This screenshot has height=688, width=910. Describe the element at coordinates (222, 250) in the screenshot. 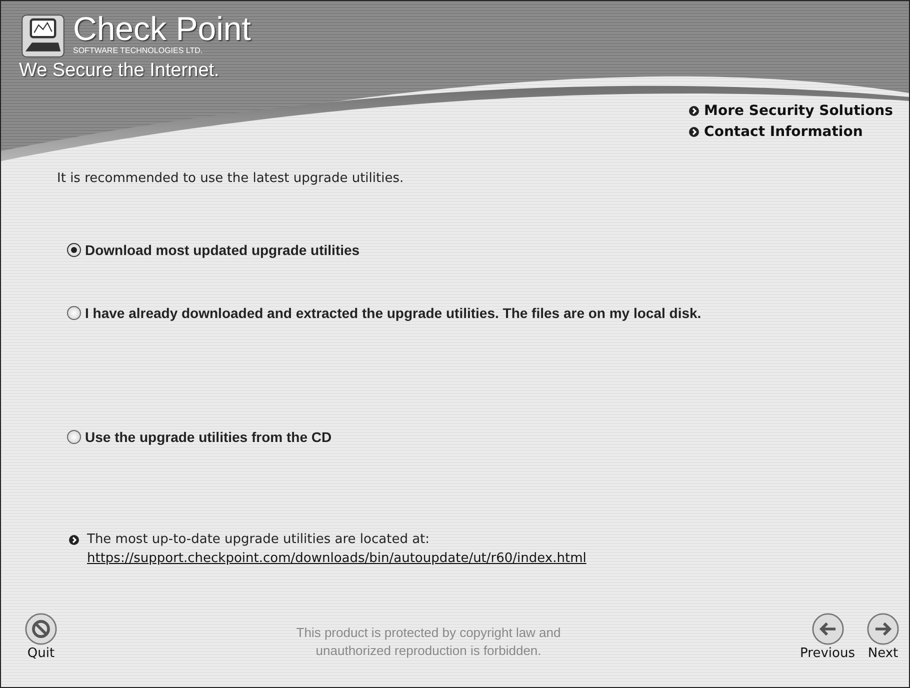

I see `option-label: Download most updated upgrade utilities` at that location.